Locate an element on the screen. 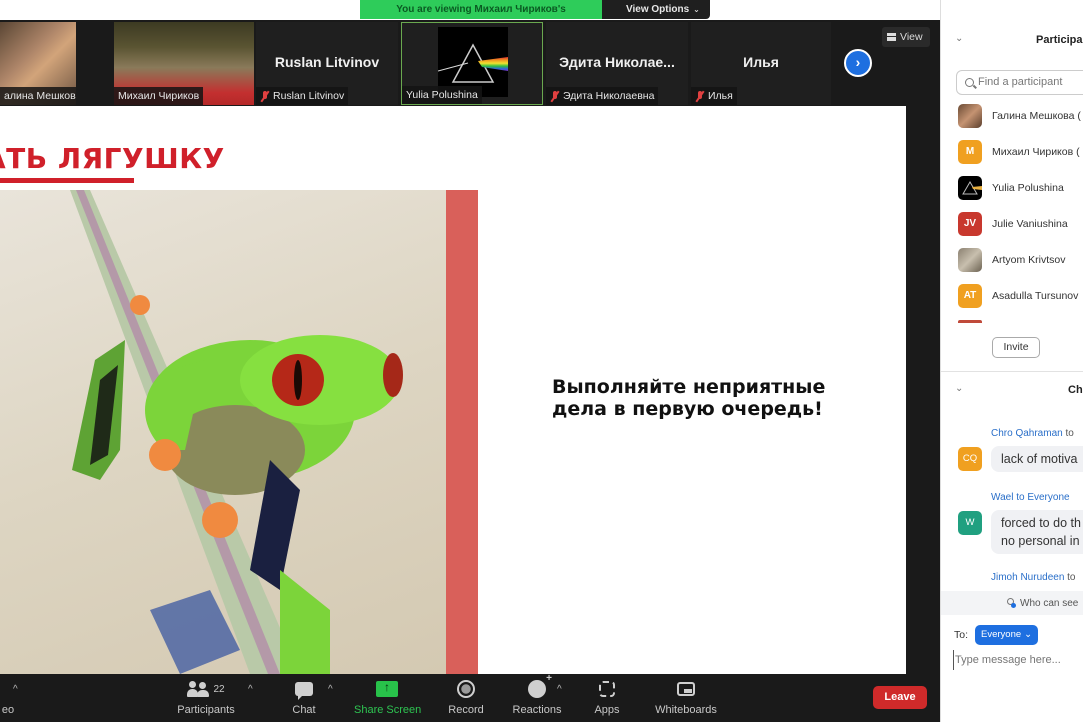  participant-name: Галина Мешкова ( is located at coordinates (1036, 116).